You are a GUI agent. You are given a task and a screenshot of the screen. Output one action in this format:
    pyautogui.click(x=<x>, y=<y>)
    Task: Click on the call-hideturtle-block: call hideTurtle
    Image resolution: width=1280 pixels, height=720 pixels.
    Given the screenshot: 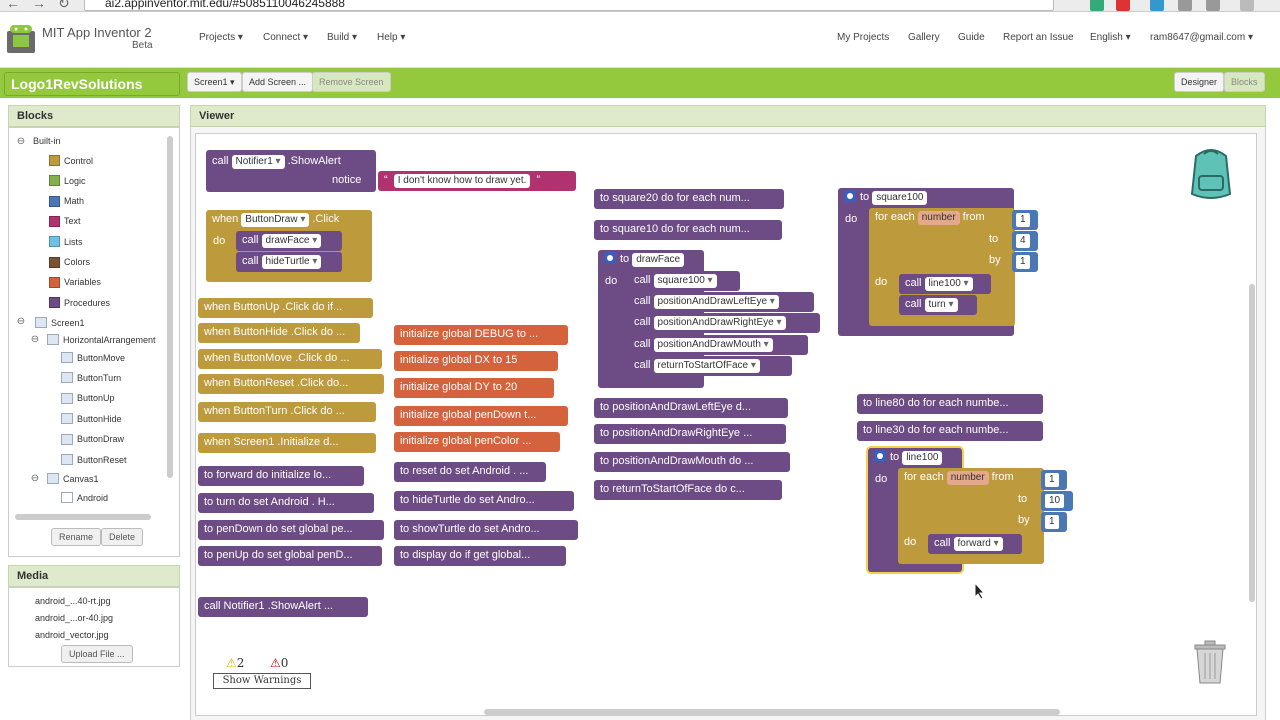 What is the action you would take?
    pyautogui.click(x=289, y=262)
    